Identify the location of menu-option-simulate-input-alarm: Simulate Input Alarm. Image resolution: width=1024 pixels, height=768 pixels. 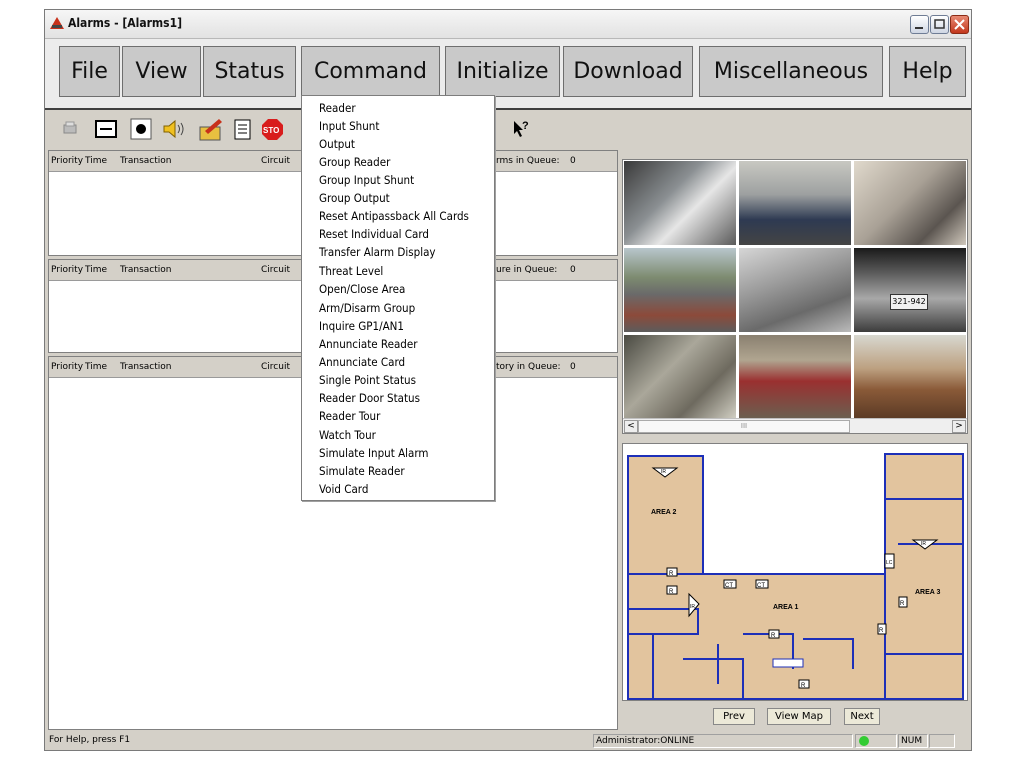
(374, 453).